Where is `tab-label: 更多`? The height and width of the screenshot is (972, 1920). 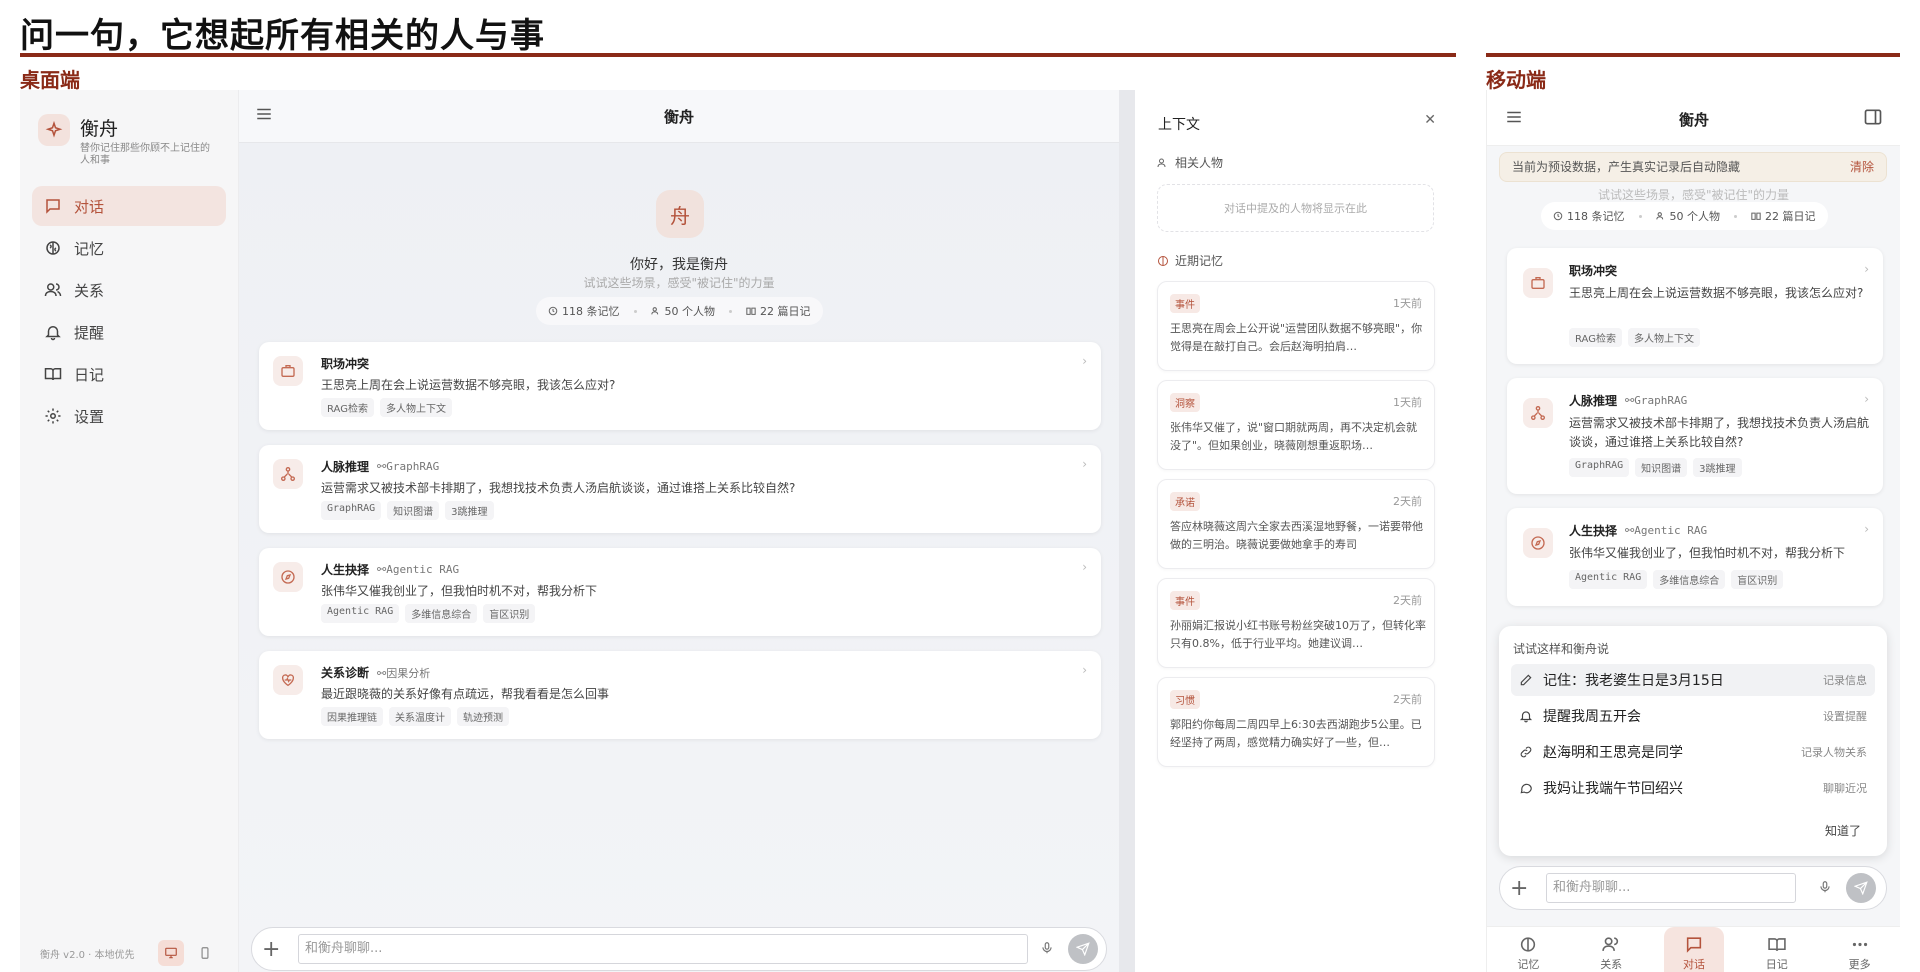
tab-label: 更多 is located at coordinates (1859, 964).